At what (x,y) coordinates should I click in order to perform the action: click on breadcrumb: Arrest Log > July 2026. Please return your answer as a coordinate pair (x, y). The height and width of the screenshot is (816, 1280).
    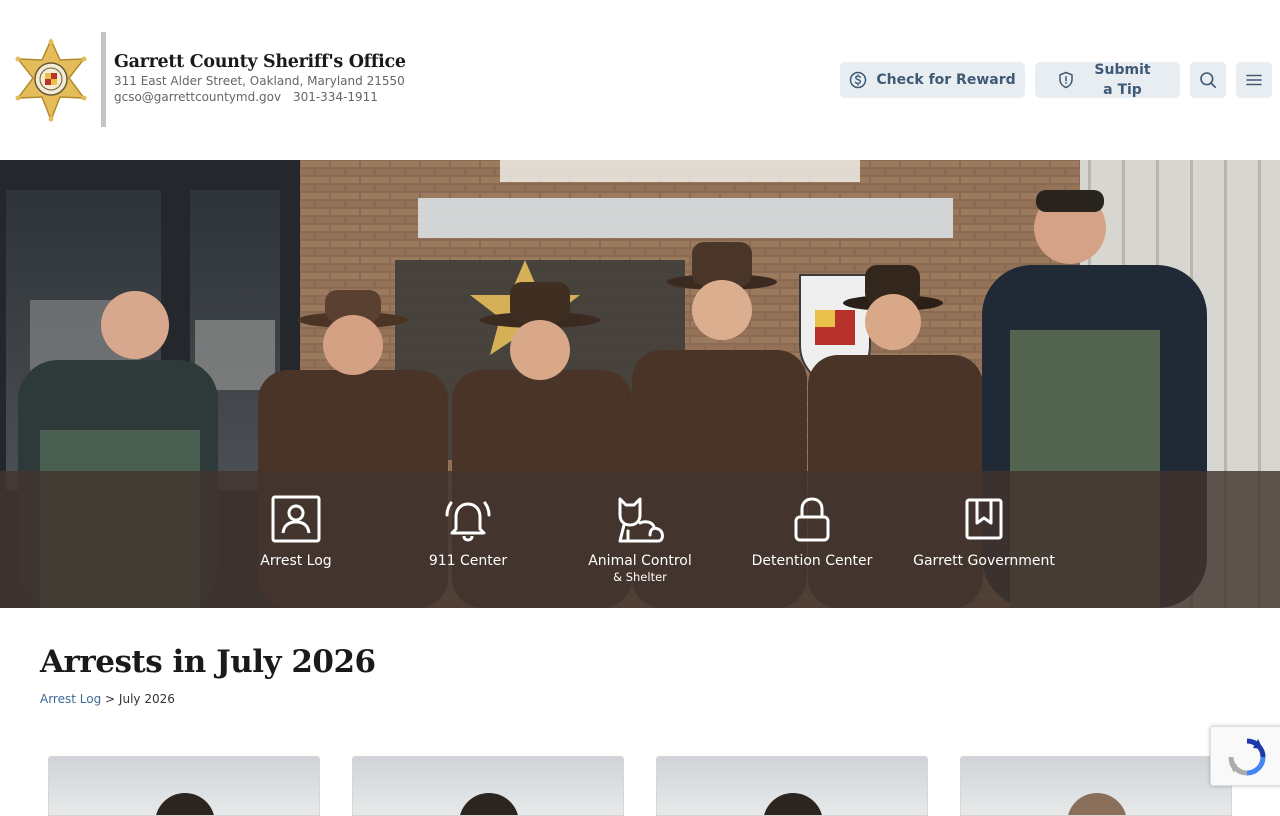
    Looking at the image, I should click on (107, 699).